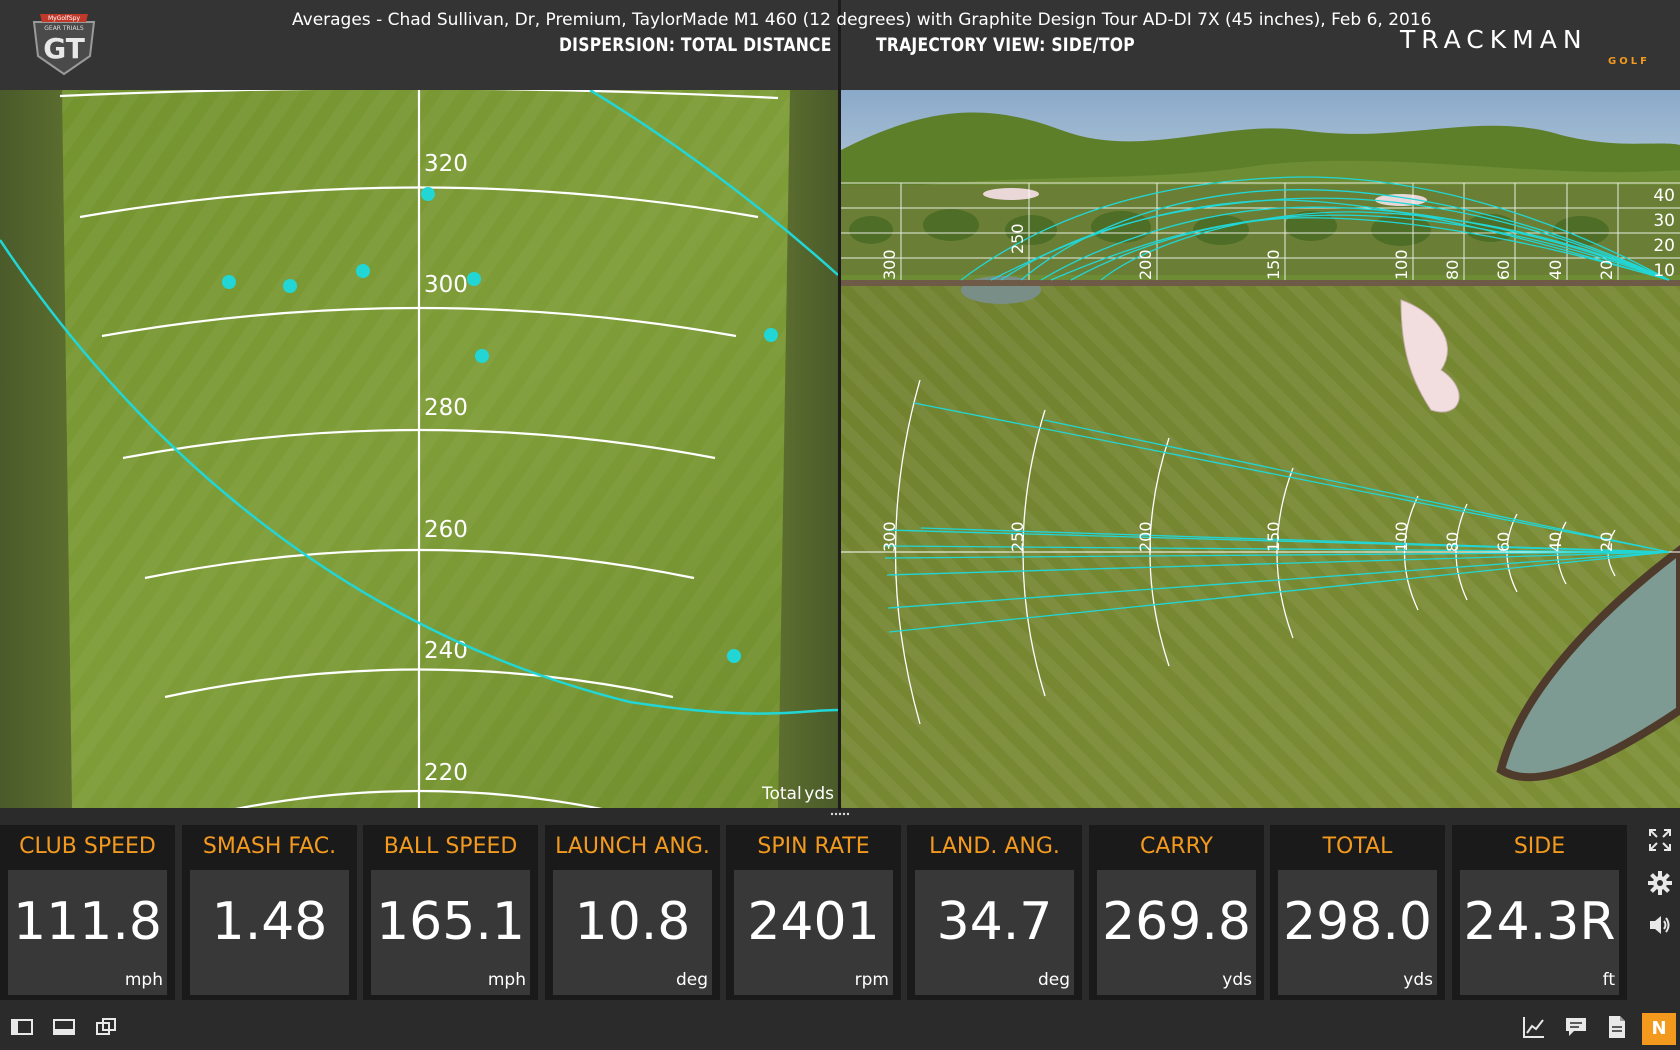 The height and width of the screenshot is (1050, 1680). What do you see at coordinates (1555, 542) in the screenshot?
I see `top-distance-label: 40` at bounding box center [1555, 542].